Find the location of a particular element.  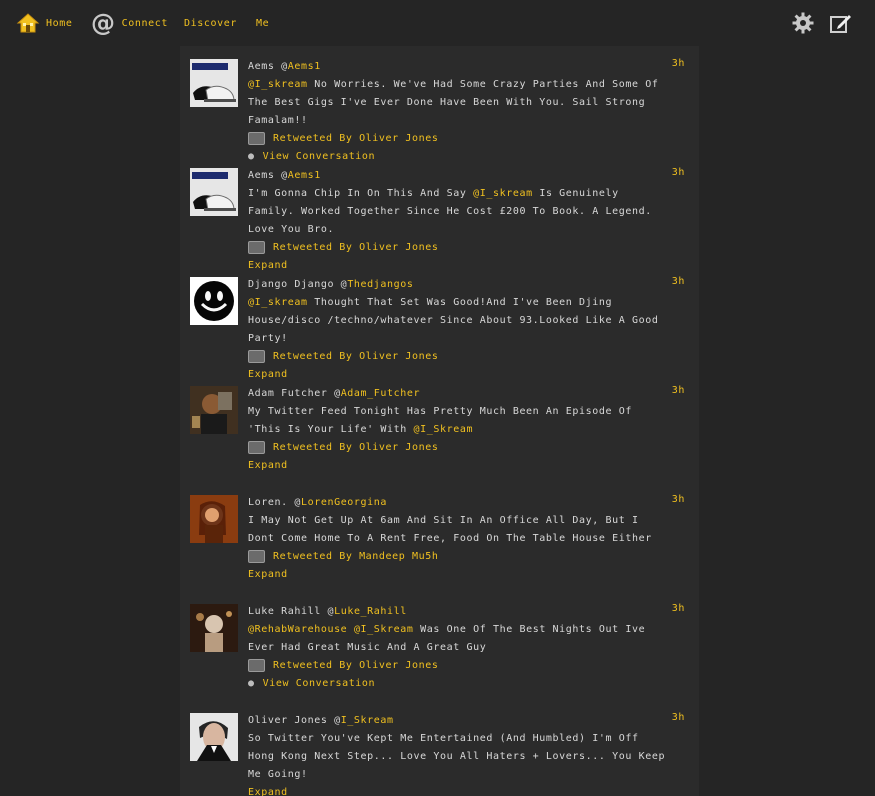

author-name: Oliver Jones @ is located at coordinates (294, 720).